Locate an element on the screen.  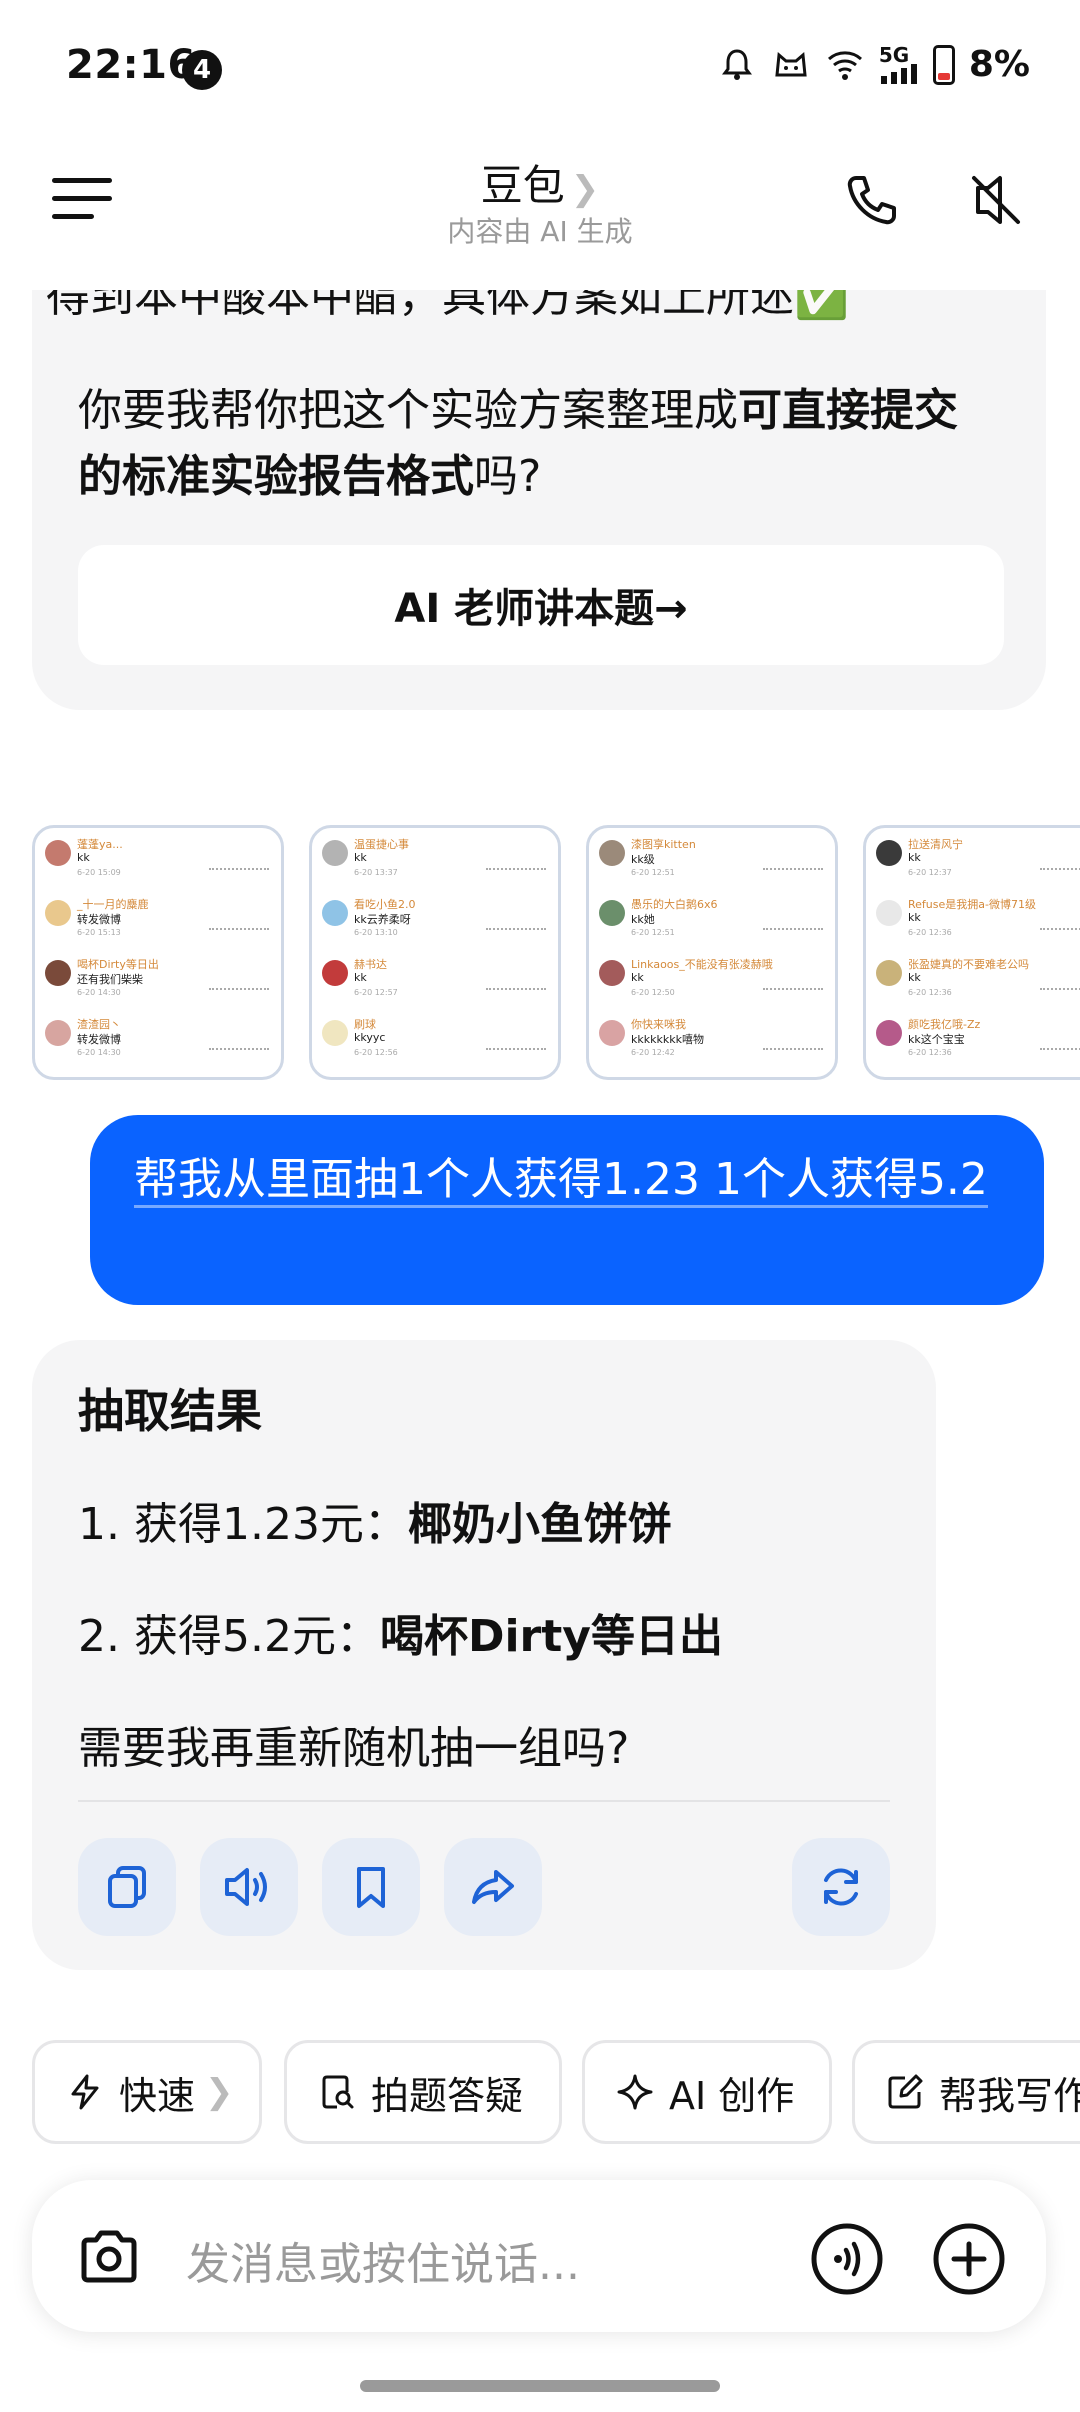
comment-date: 6-20 14:30 is located at coordinates (99, 1052).